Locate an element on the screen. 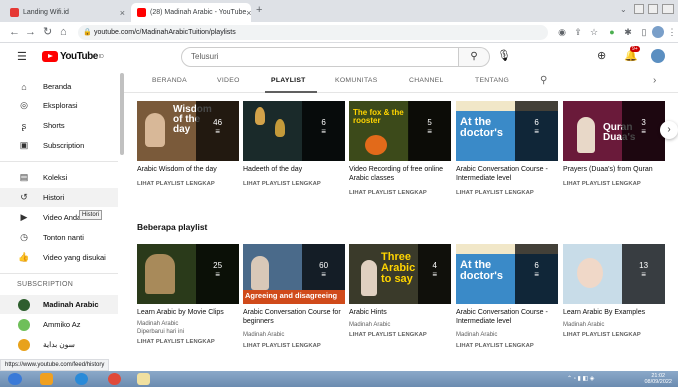 The width and height of the screenshot is (678, 387). back-arrow-icon: ← is located at coordinates (14, 32).